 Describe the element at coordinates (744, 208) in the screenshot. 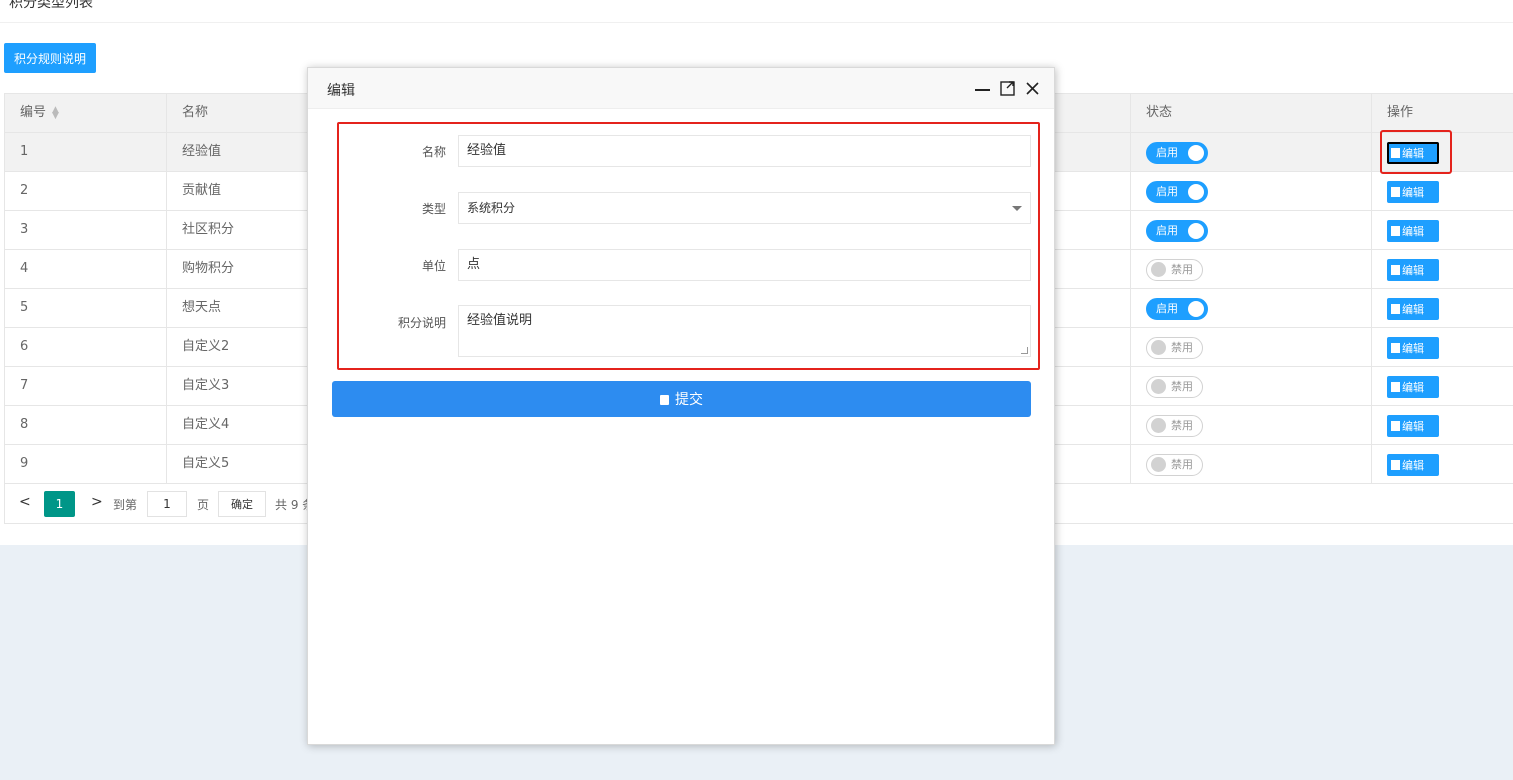

I see `type-select: 系统积分` at that location.